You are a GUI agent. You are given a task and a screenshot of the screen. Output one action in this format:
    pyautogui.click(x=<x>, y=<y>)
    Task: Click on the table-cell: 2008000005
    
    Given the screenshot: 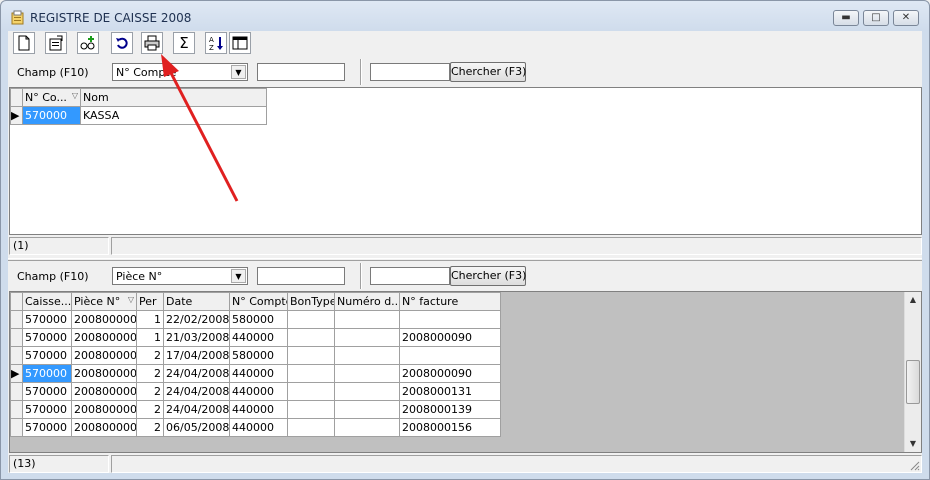 What is the action you would take?
    pyautogui.click(x=104, y=391)
    